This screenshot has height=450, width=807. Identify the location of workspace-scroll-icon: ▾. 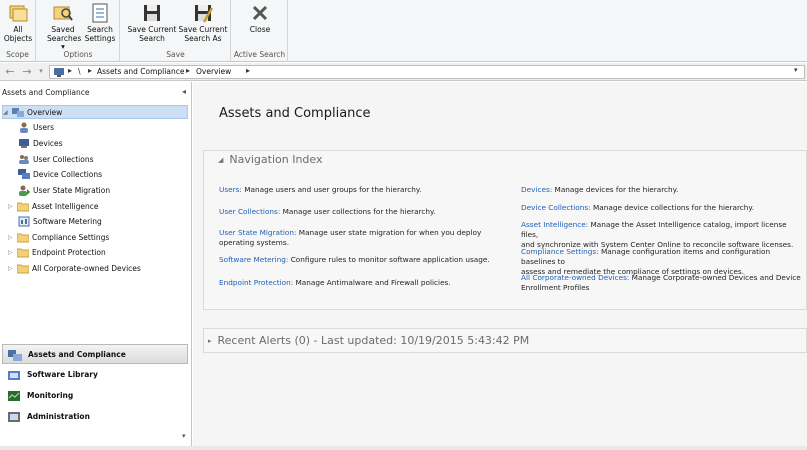
(184, 436).